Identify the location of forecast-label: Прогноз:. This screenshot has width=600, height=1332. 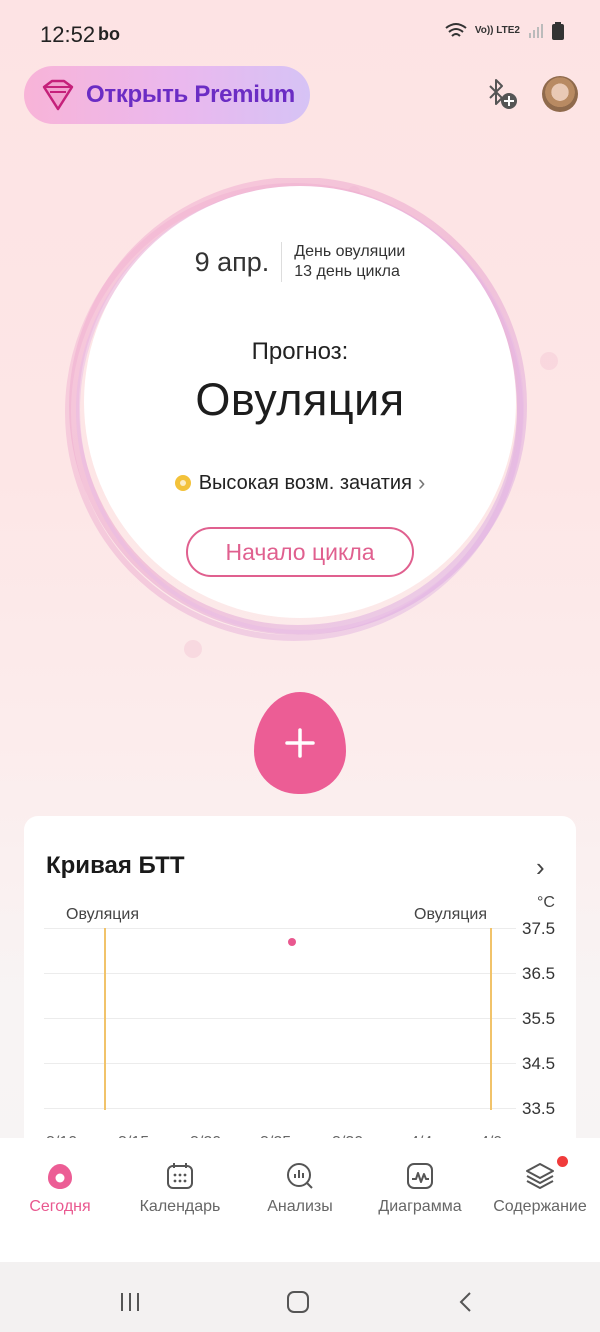
(300, 351).